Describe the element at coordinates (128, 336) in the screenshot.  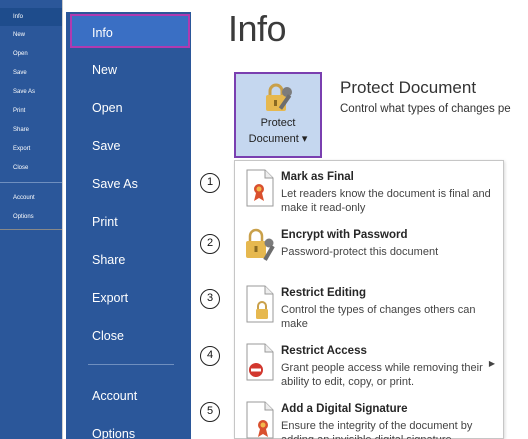
I see `nav-close: Close` at that location.